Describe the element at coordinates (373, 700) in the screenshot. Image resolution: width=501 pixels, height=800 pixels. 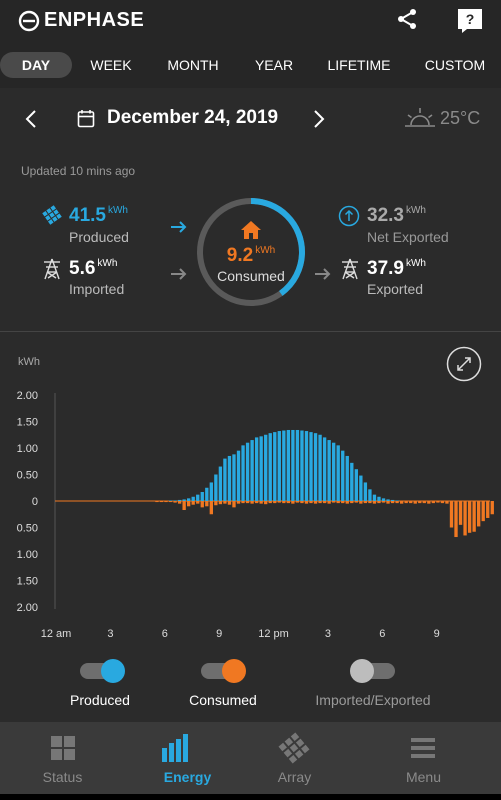
I see `legend-imported-exported-label: Imported/Exported` at that location.